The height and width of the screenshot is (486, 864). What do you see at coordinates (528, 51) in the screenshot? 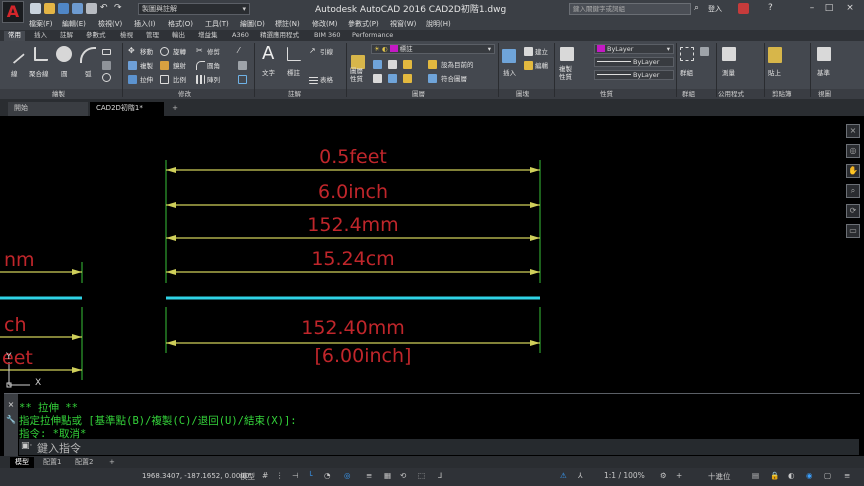
I see `create-block-icon` at bounding box center [528, 51].